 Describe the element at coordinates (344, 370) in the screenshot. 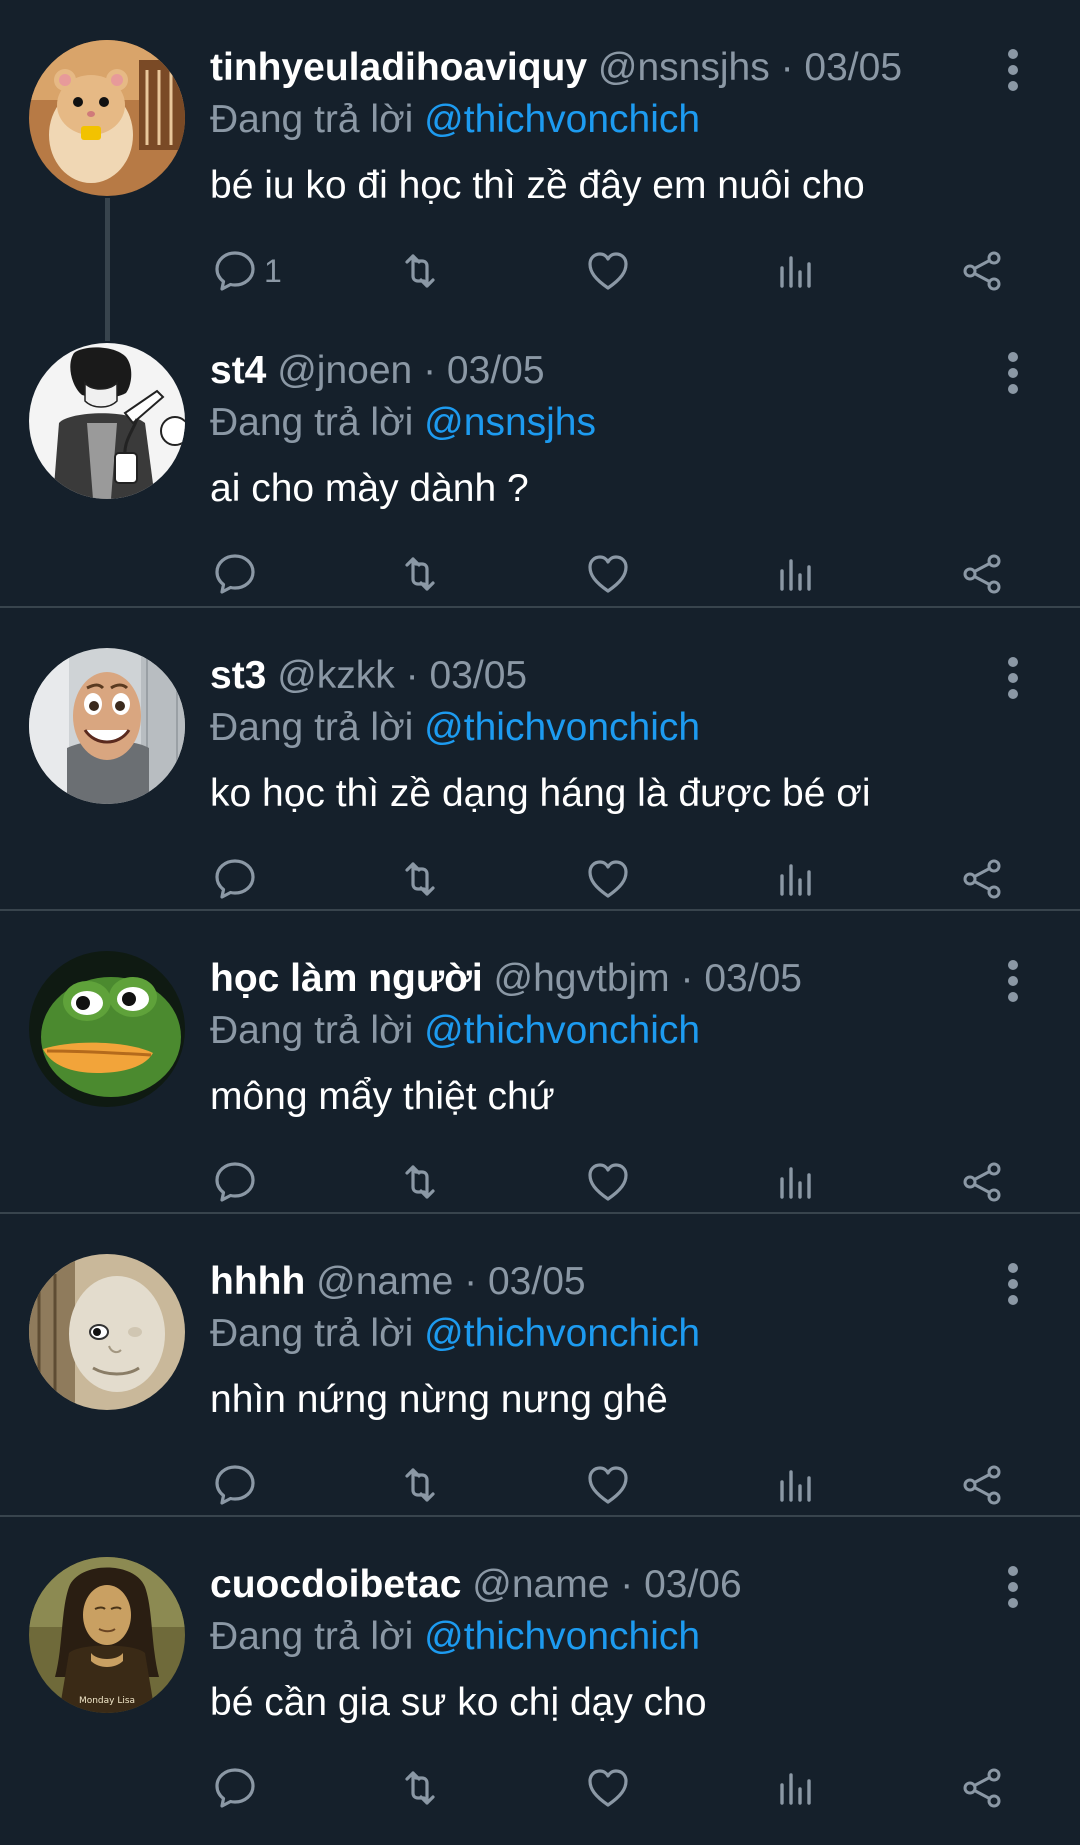

I see `user-handle: @jnoen` at that location.